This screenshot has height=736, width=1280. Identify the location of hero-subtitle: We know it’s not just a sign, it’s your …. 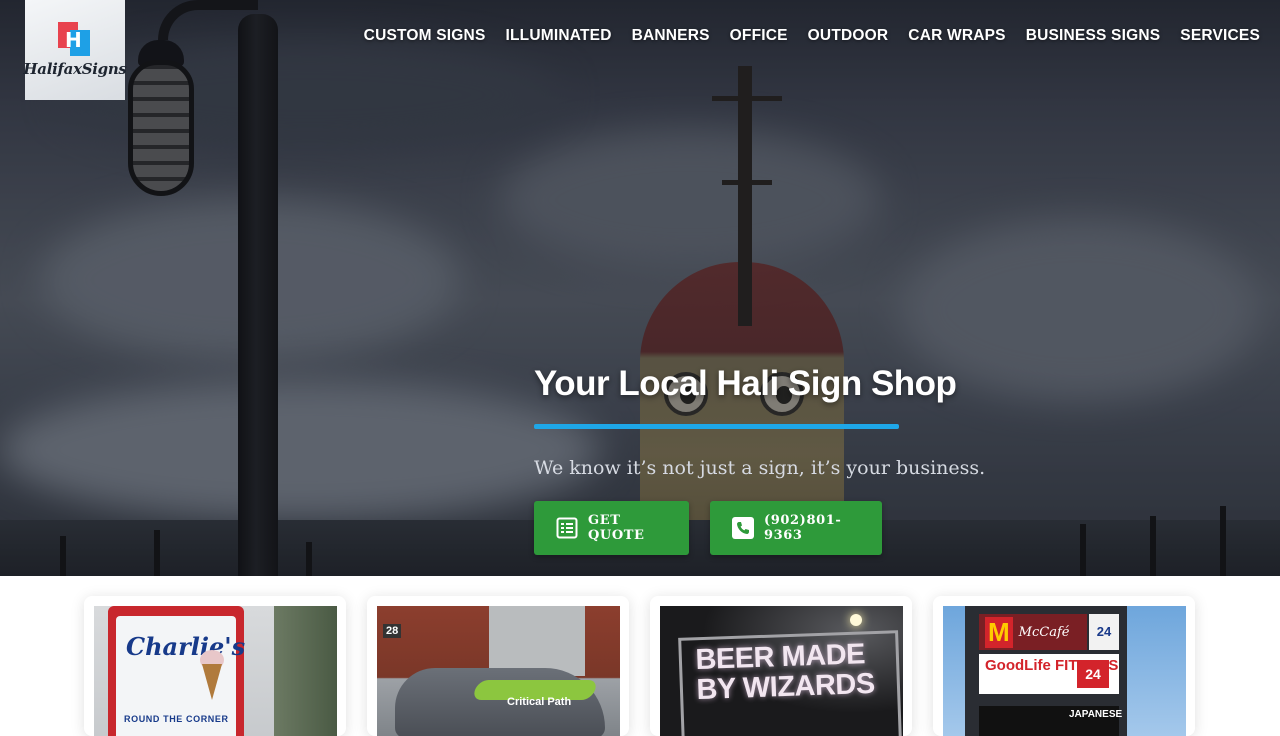
(760, 468).